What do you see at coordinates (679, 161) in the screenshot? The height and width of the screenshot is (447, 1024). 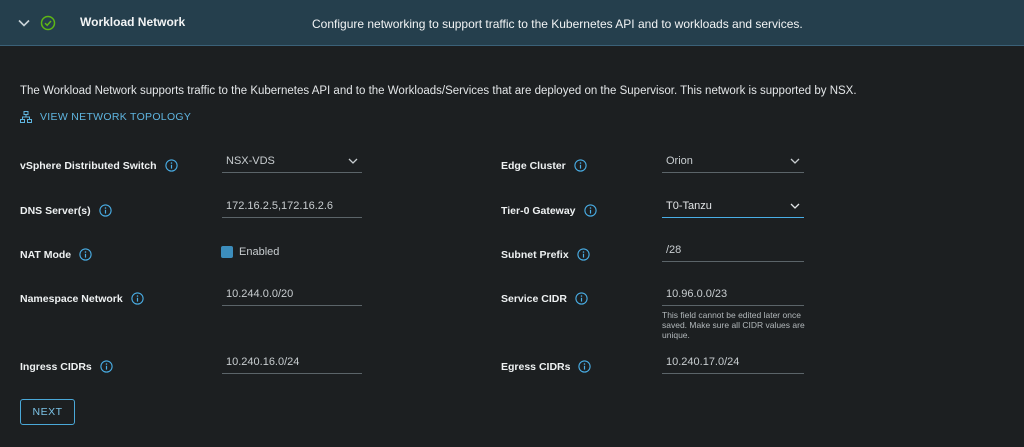 I see `edge-cluster-value: Orion` at bounding box center [679, 161].